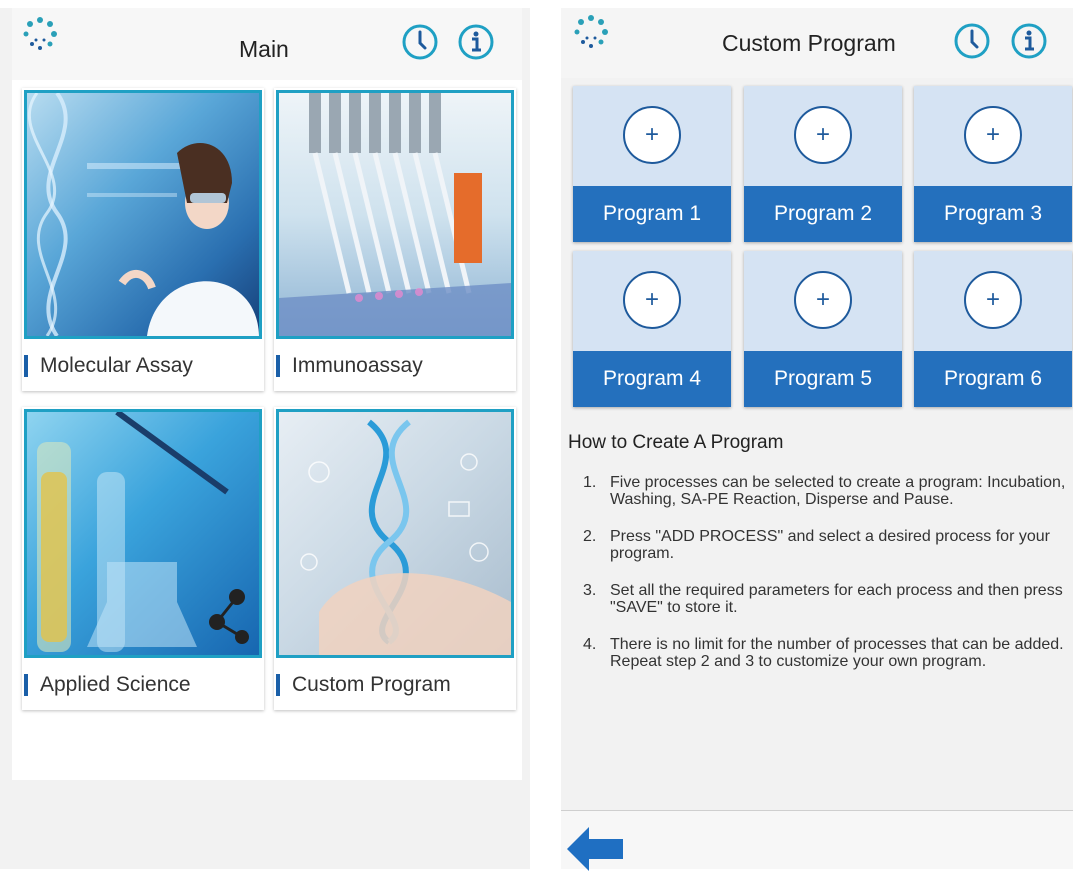 Image resolution: width=1073 pixels, height=871 pixels. I want to click on program-label: Program 5, so click(823, 379).